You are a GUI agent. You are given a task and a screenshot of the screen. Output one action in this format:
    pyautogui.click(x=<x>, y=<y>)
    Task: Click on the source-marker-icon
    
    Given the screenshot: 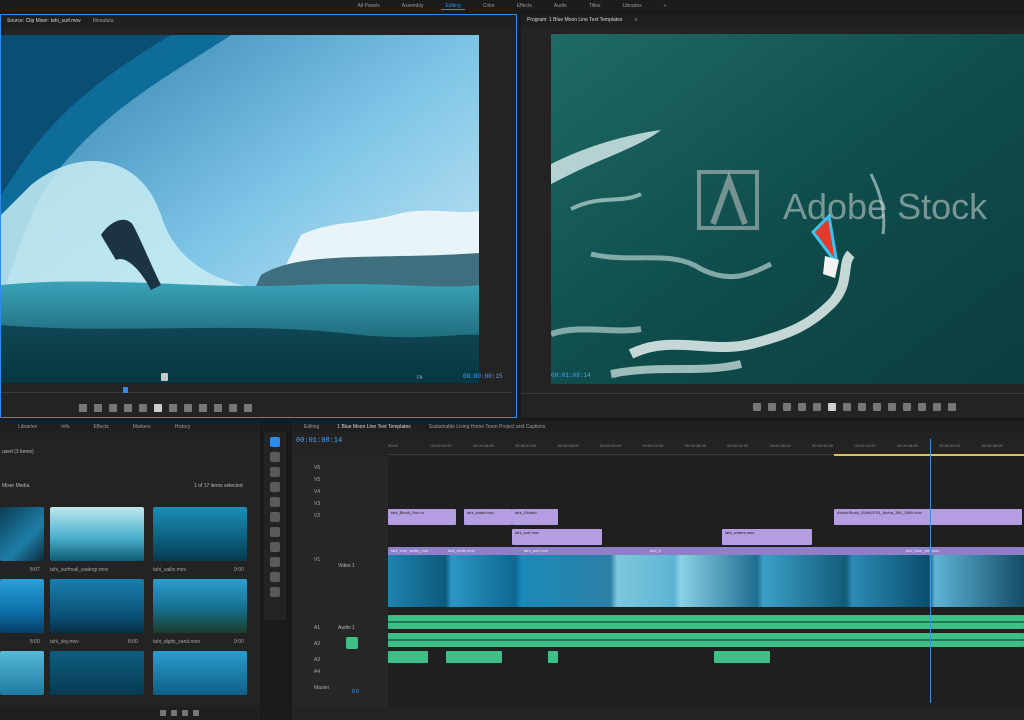 What is the action you would take?
    pyautogui.click(x=164, y=377)
    